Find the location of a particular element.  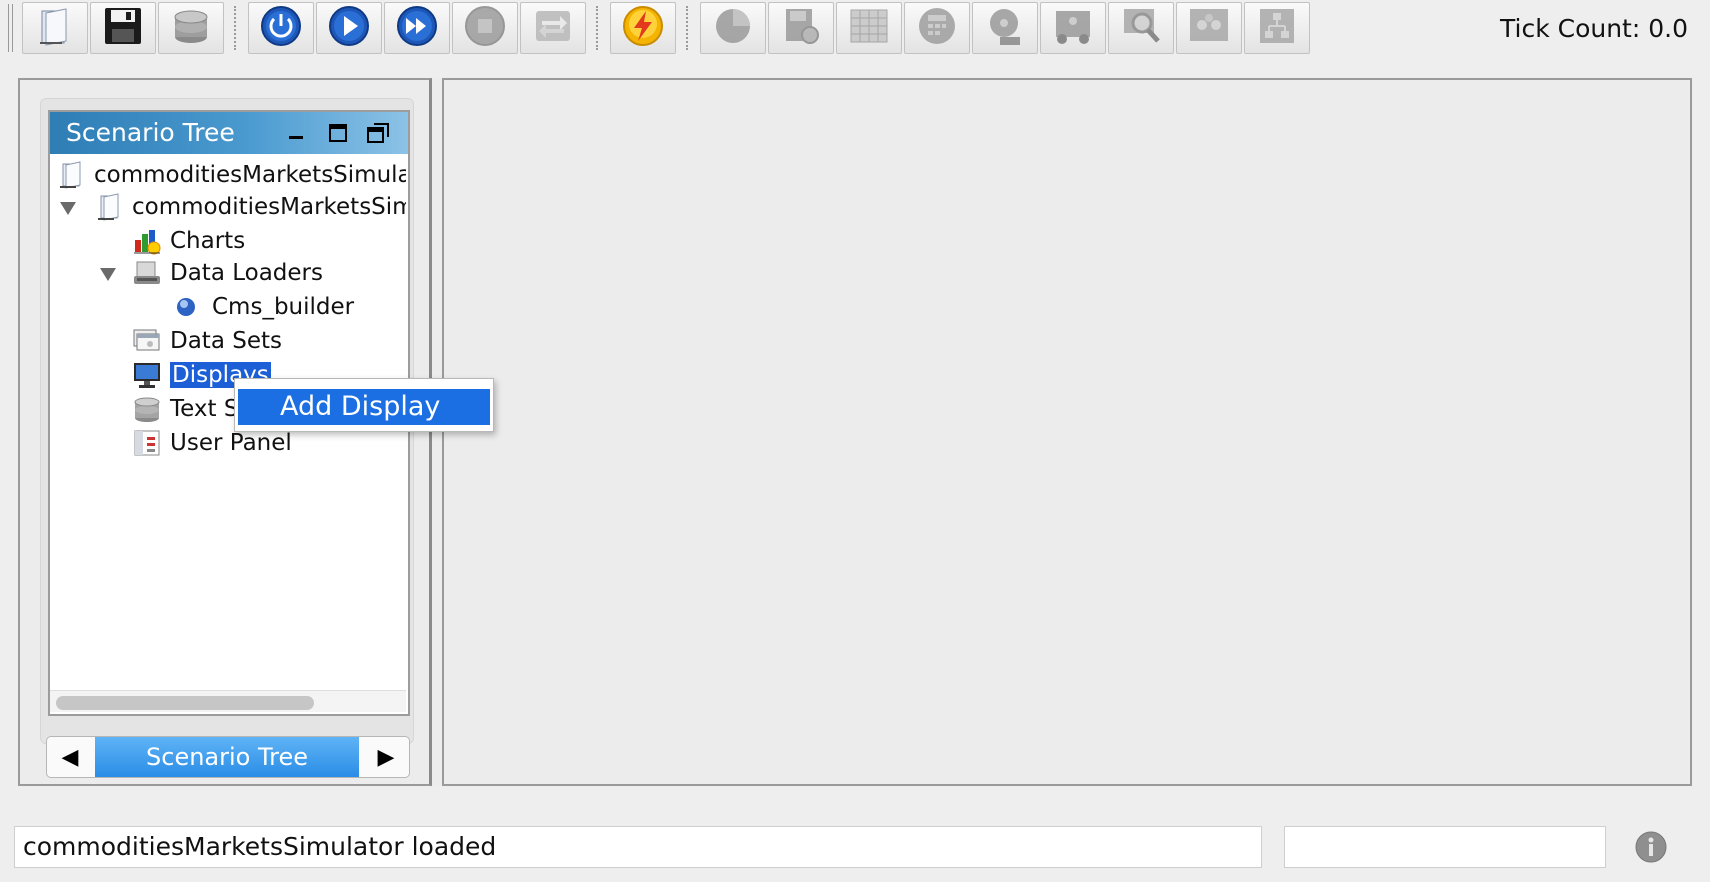

spreadsheet-icon is located at coordinates (869, 28).